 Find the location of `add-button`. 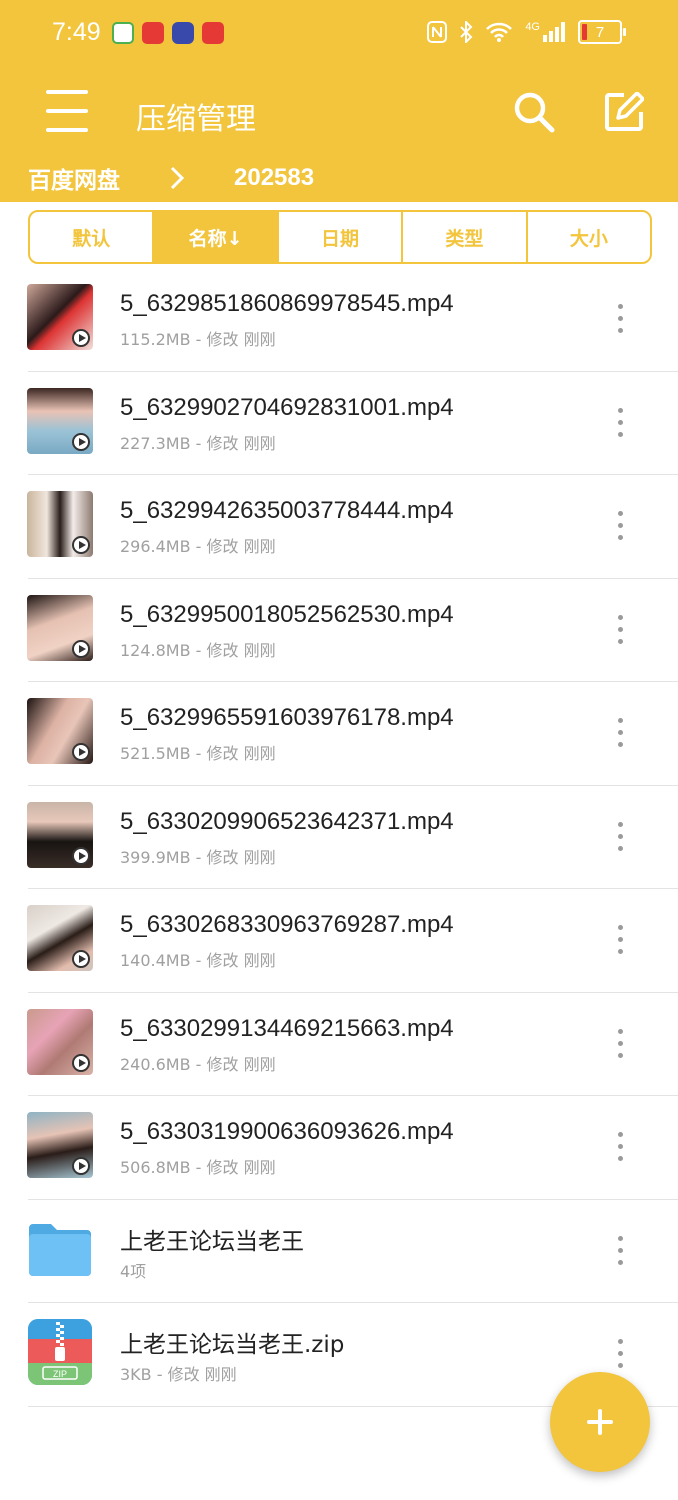

add-button is located at coordinates (600, 1422).